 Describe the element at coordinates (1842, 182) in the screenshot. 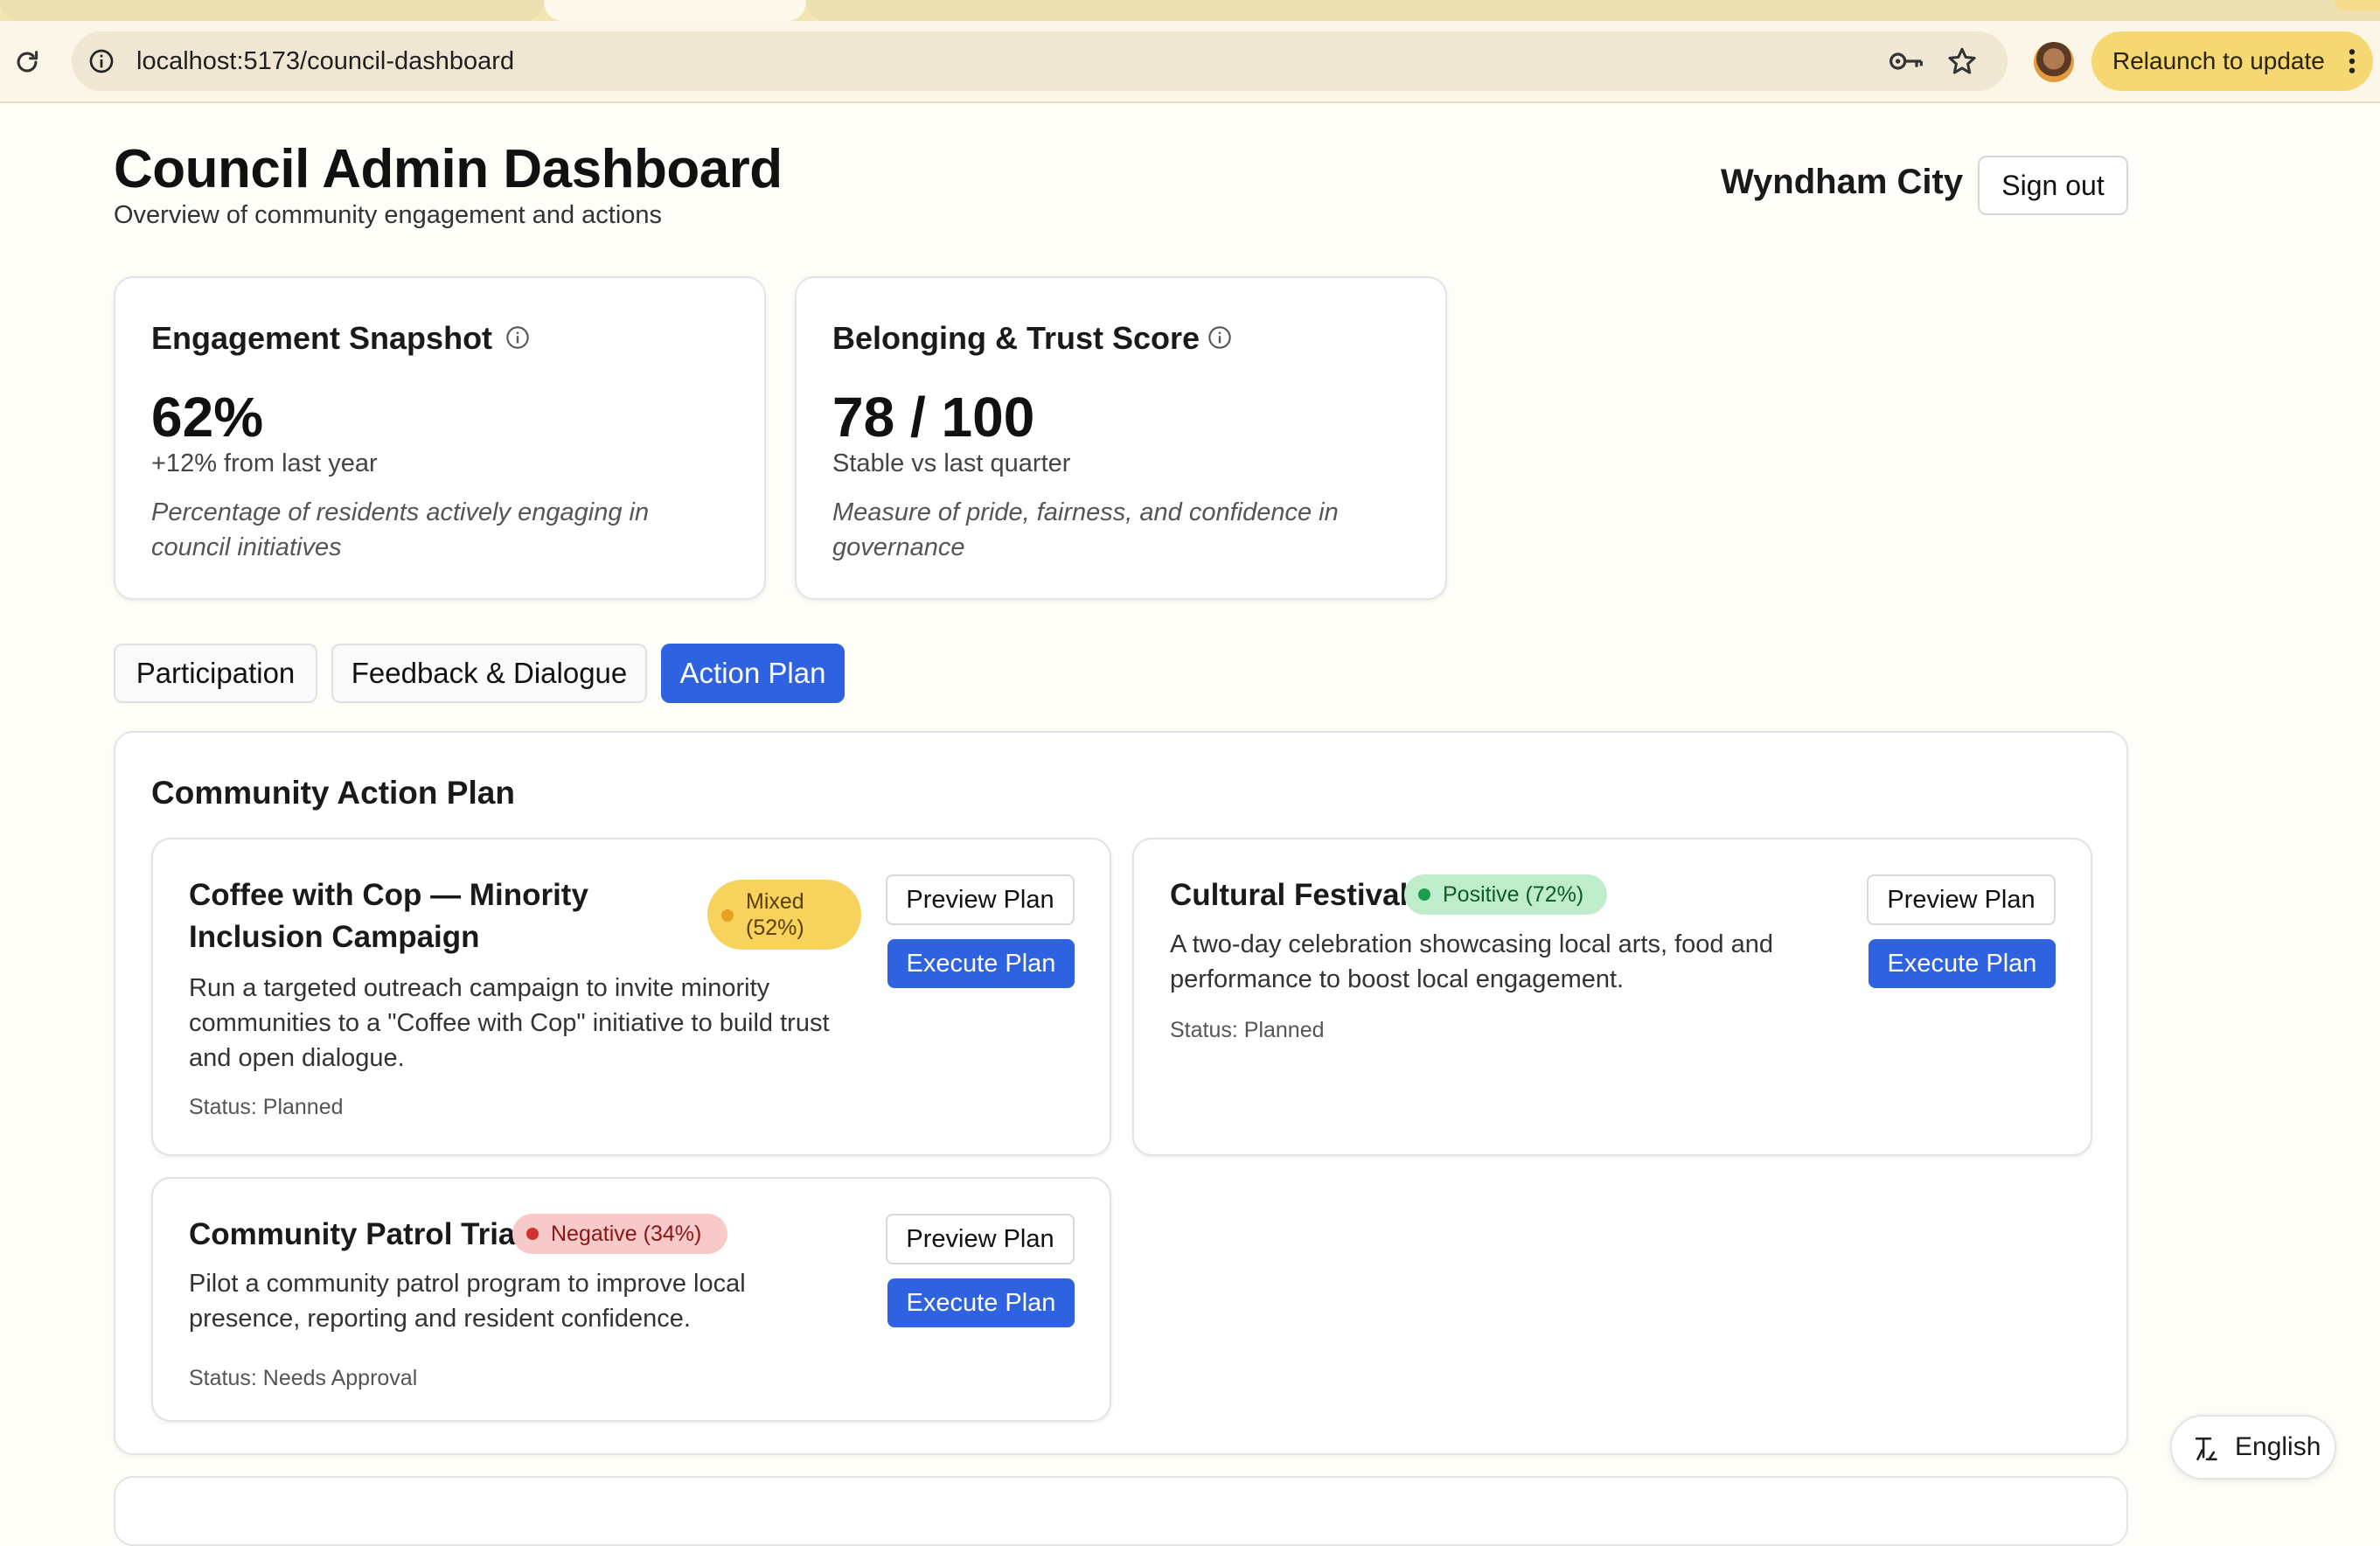

I see `organization-name: Wyndham City` at that location.